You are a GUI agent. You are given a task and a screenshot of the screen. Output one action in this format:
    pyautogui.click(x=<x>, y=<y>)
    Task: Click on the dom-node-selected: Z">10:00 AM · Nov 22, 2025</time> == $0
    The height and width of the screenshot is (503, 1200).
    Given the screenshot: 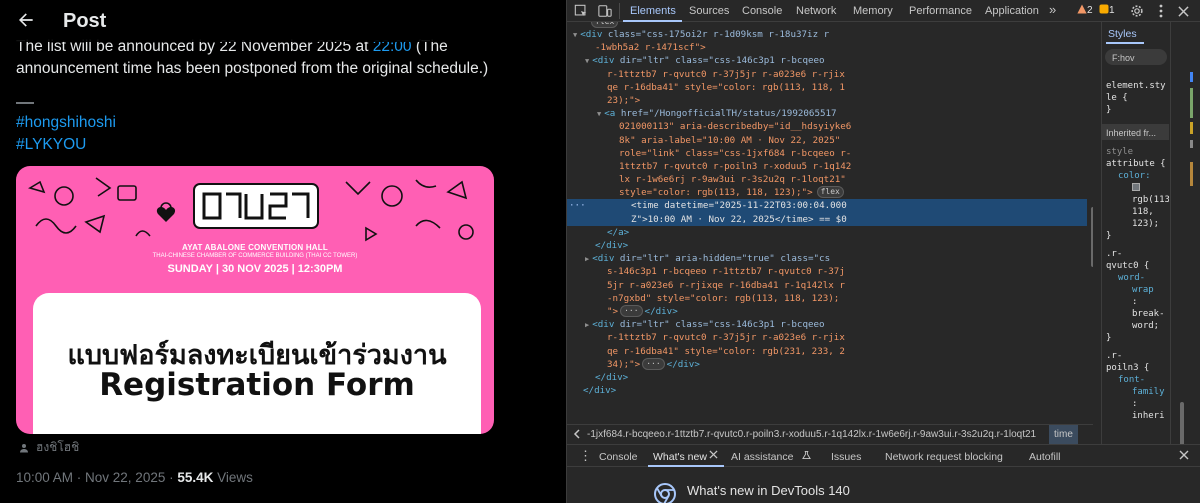 What is the action you would take?
    pyautogui.click(x=827, y=219)
    